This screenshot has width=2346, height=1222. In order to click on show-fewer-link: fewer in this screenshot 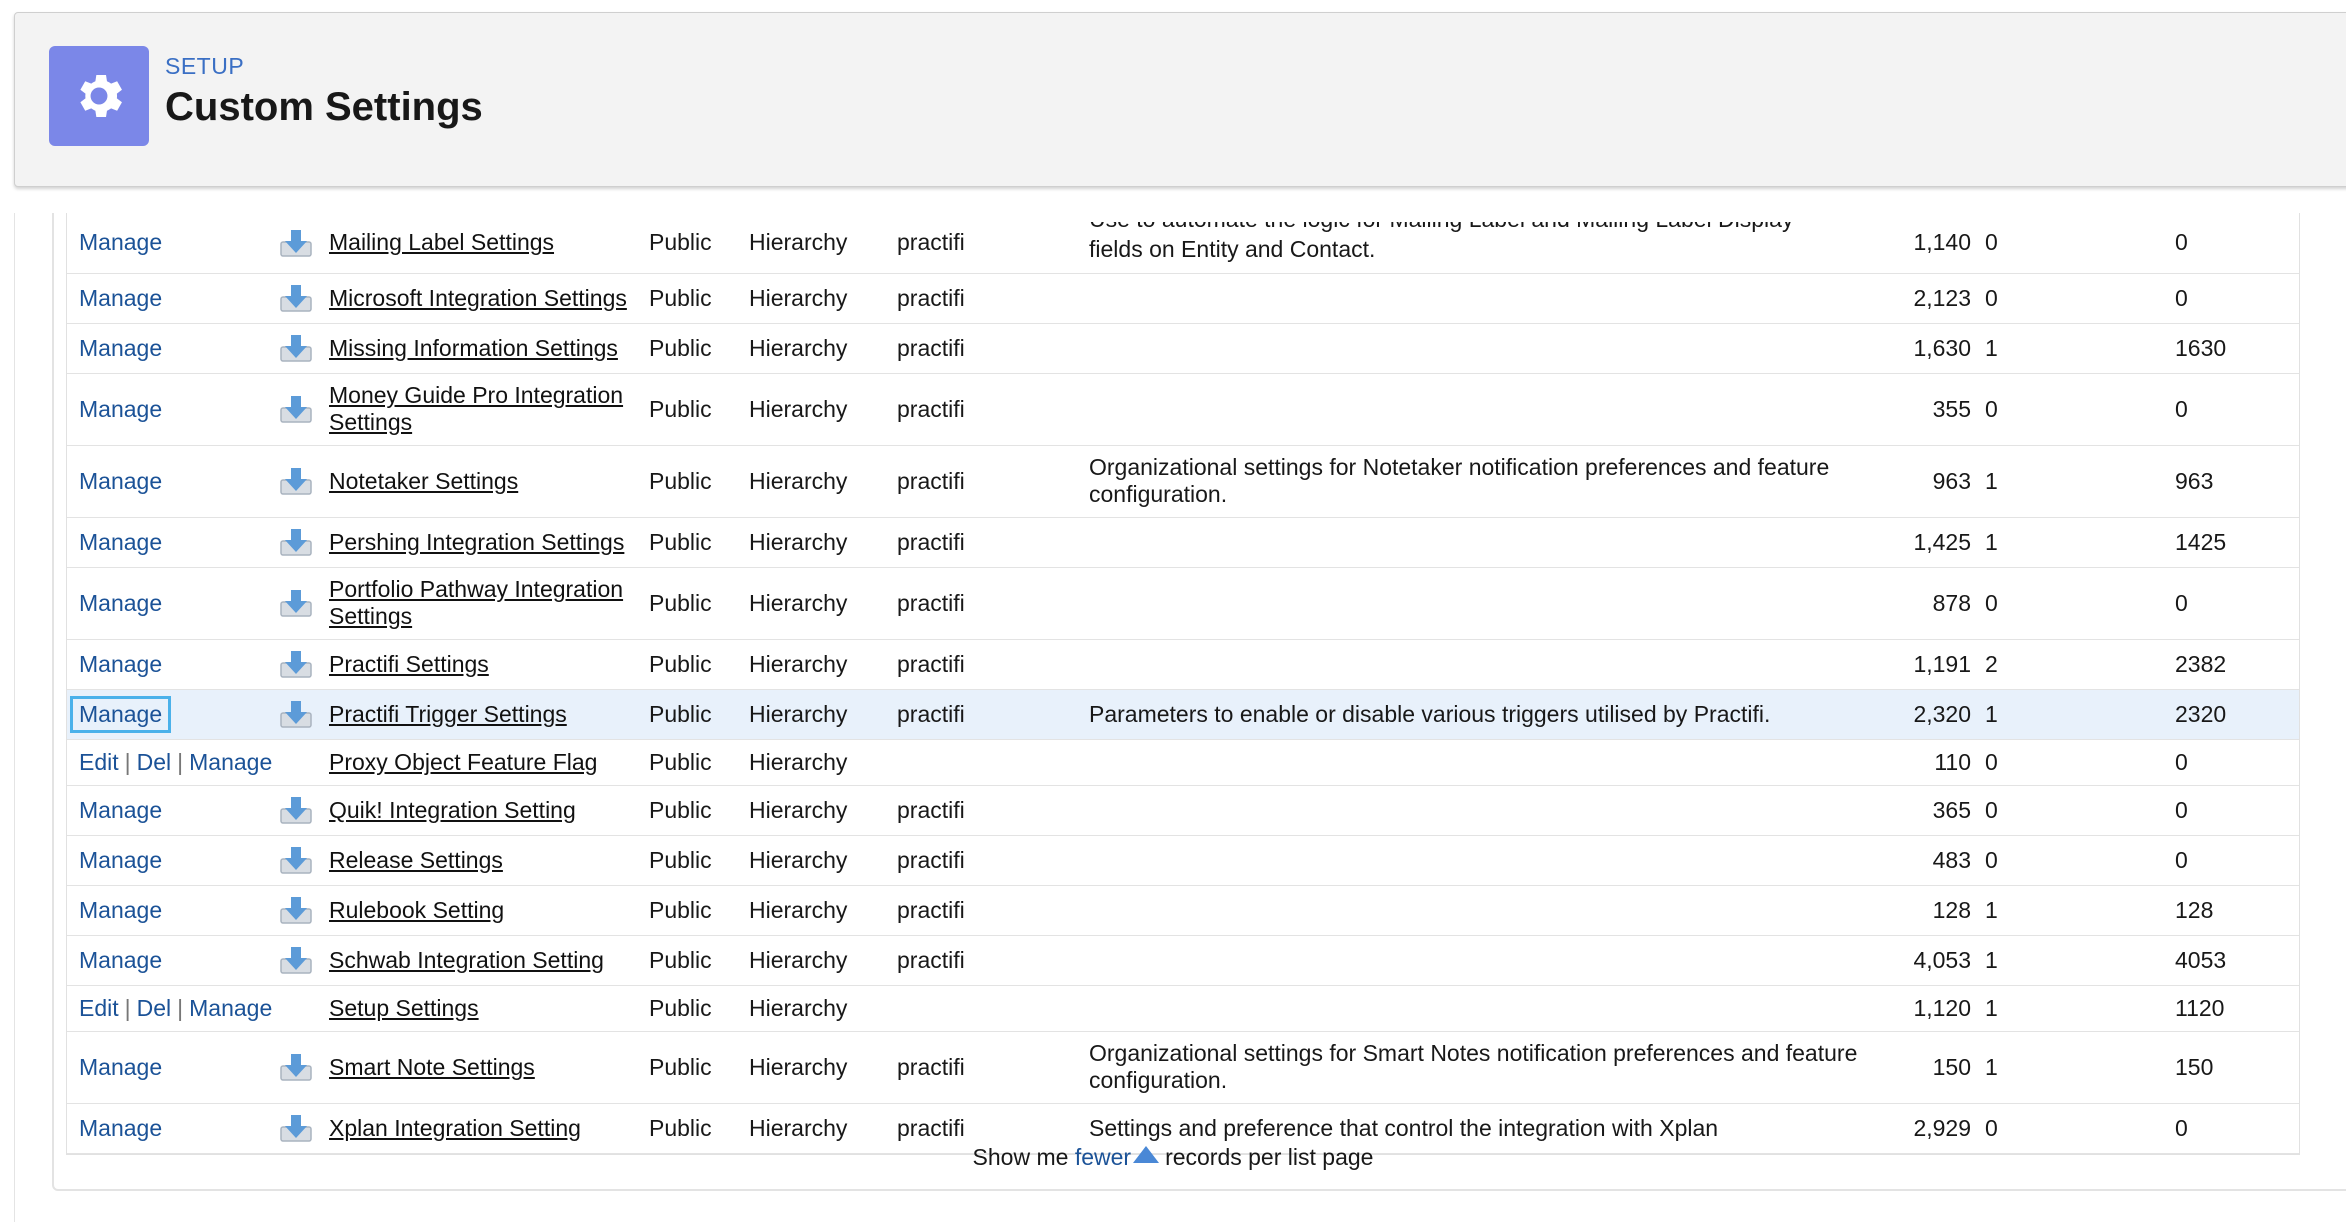, I will do `click(1103, 1157)`.